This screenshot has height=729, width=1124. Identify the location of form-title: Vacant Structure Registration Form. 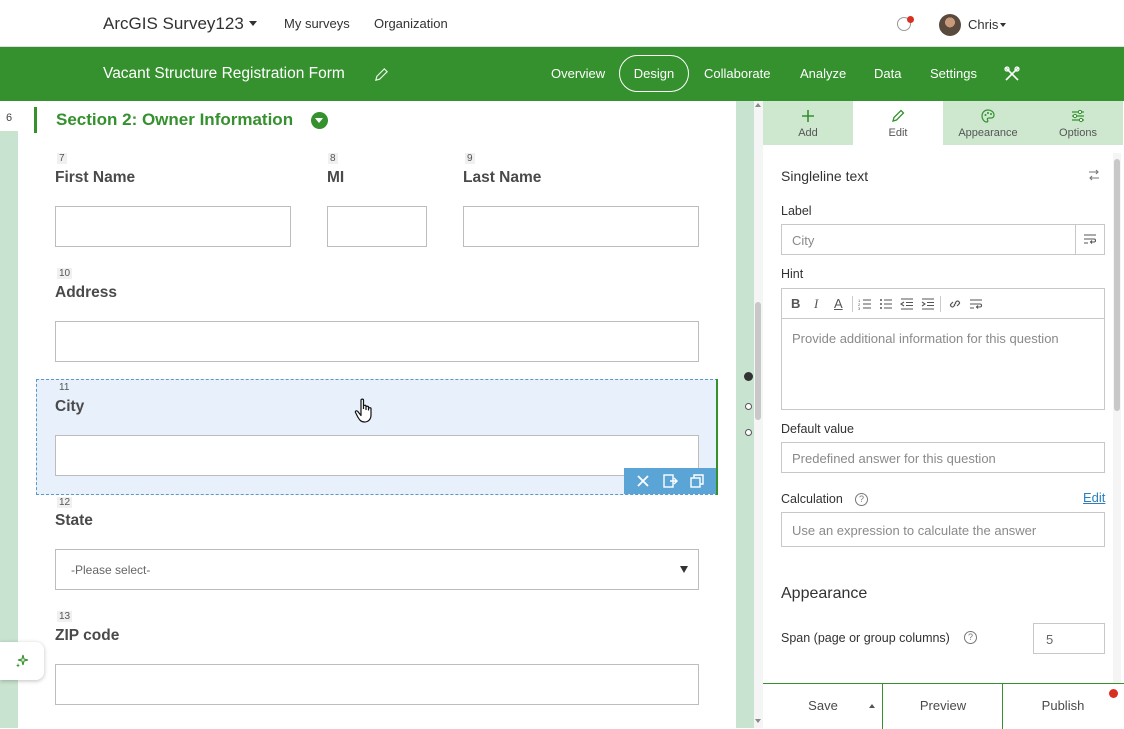
(224, 73).